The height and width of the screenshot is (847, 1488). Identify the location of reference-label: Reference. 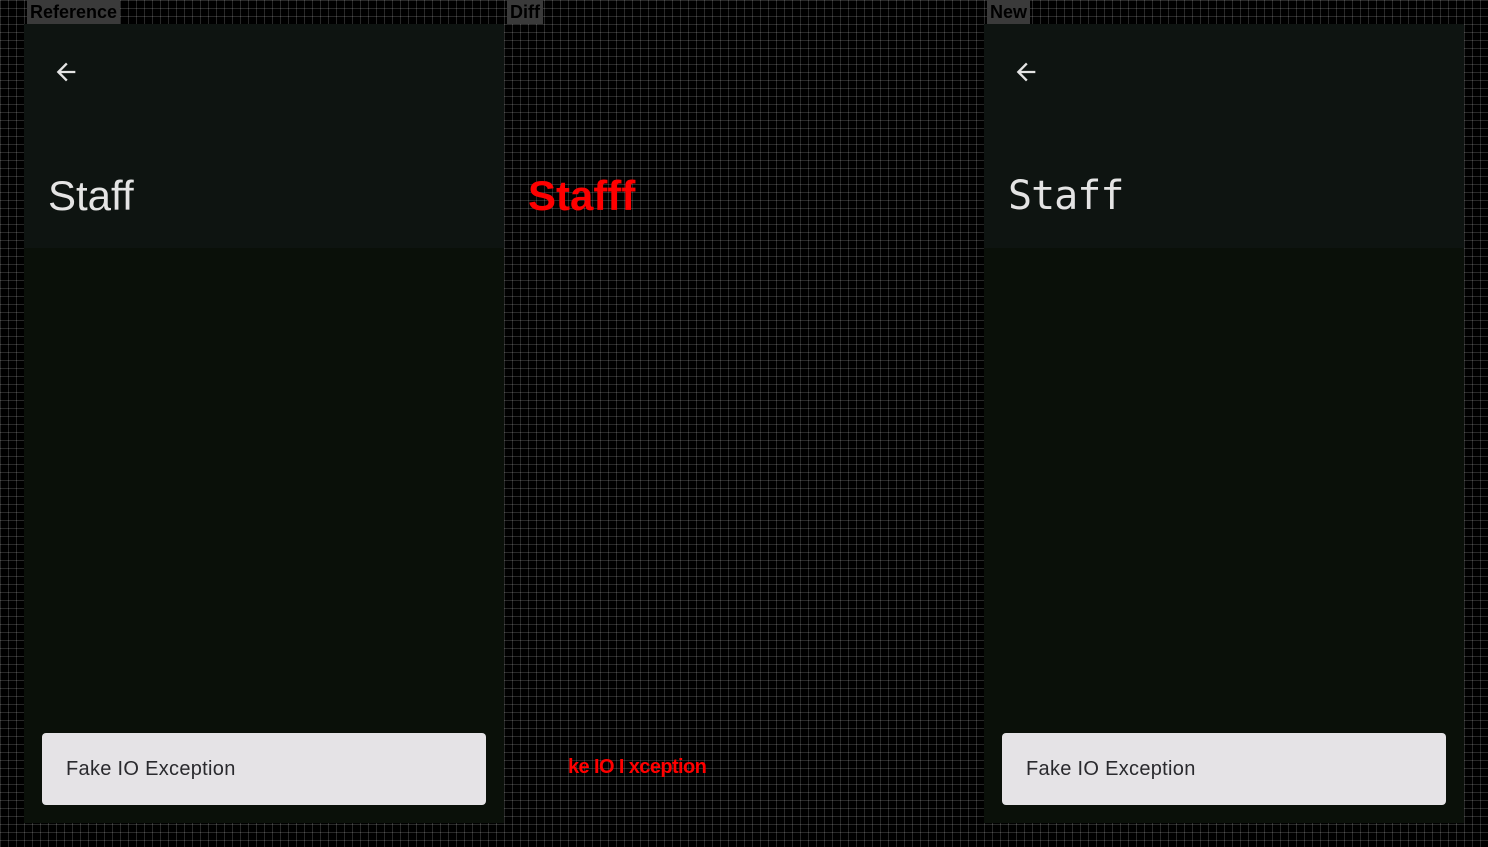
(74, 12).